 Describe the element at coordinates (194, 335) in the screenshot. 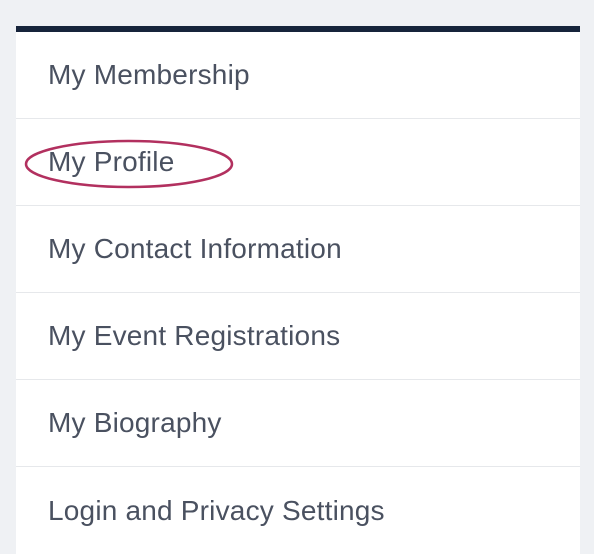

I see `menu-item-label: My Event Registrations` at that location.